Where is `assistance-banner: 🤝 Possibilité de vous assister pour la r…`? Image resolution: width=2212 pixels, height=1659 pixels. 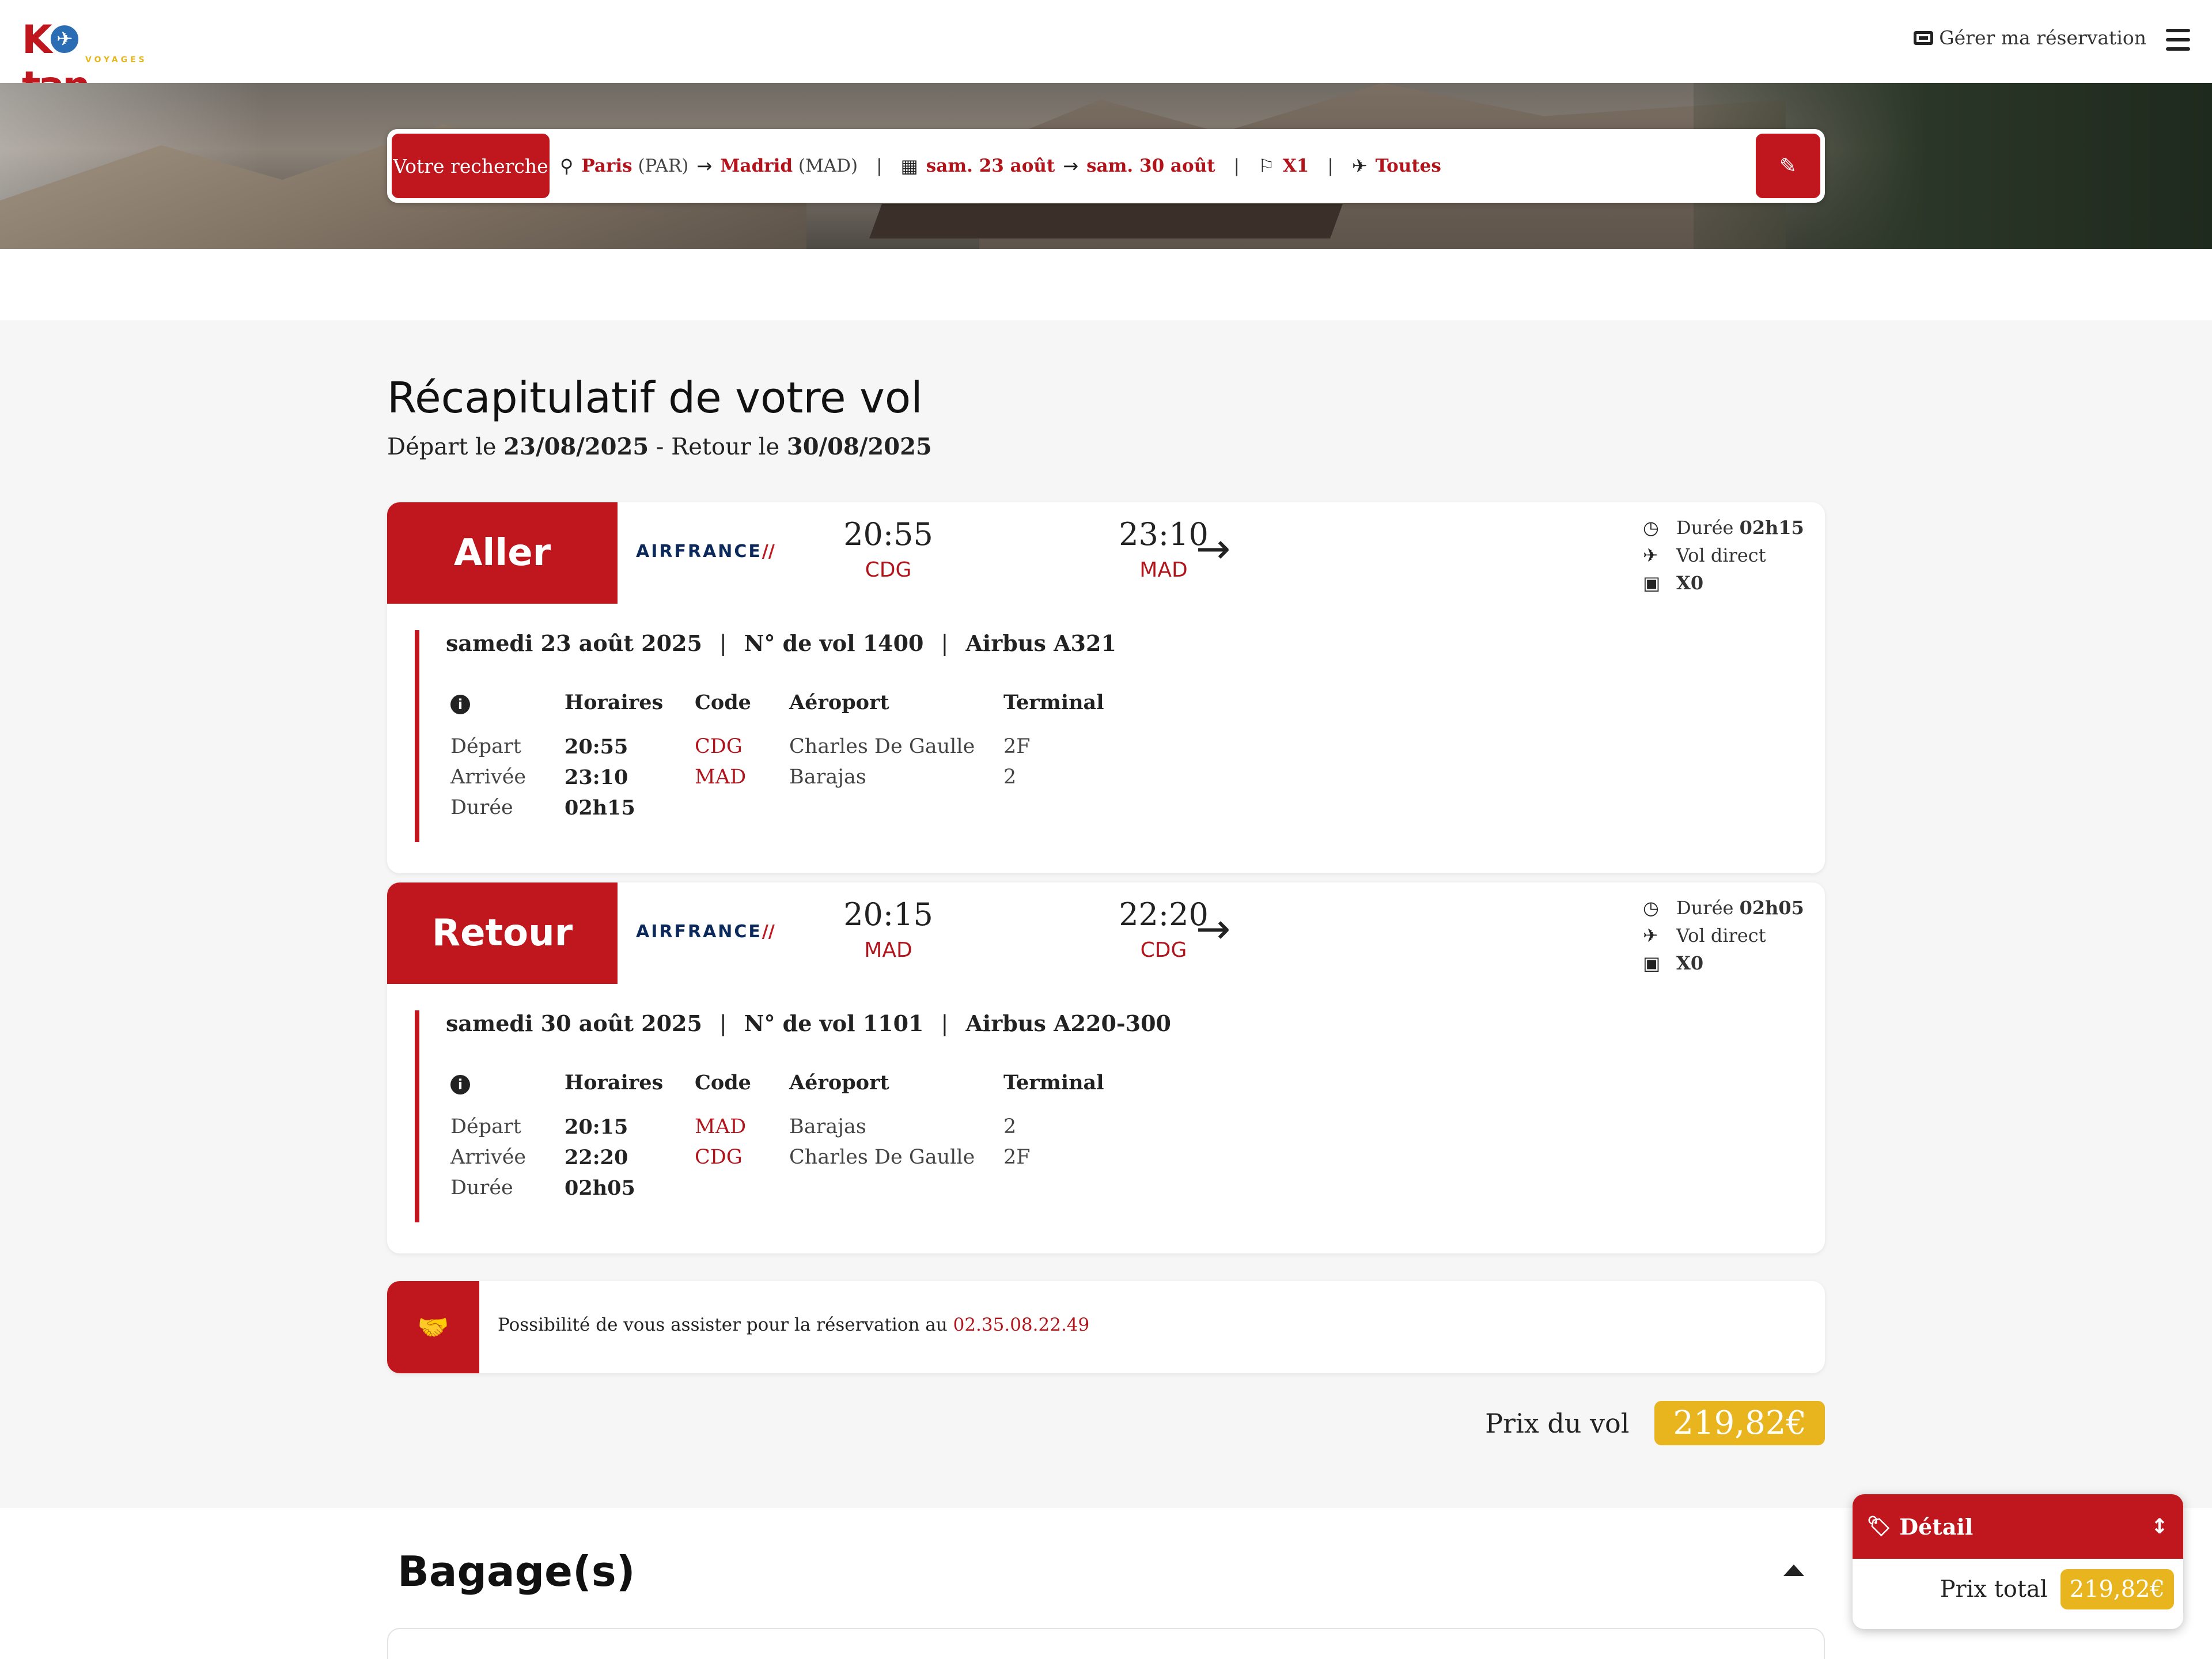 assistance-banner: 🤝 Possibilité de vous assister pour la r… is located at coordinates (1106, 1327).